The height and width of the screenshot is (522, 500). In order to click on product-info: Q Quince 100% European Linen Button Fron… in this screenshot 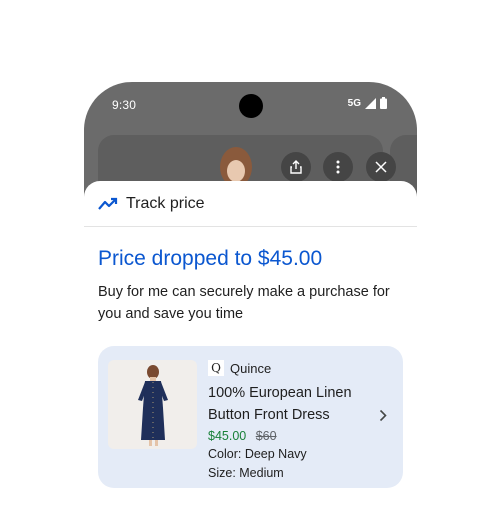, I will do `click(293, 420)`.